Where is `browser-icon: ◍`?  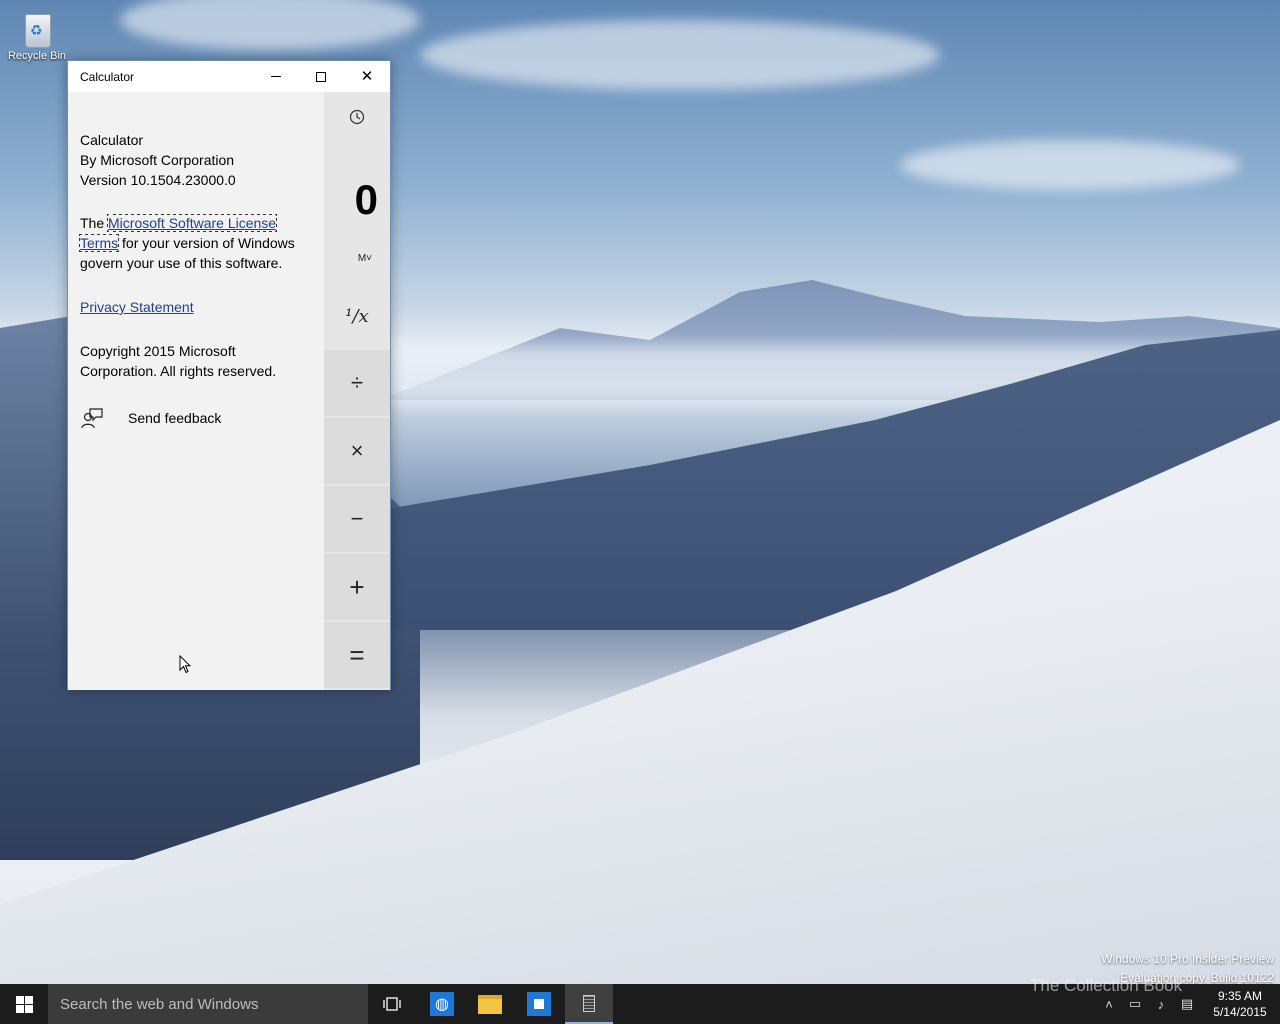
browser-icon: ◍ is located at coordinates (442, 1004).